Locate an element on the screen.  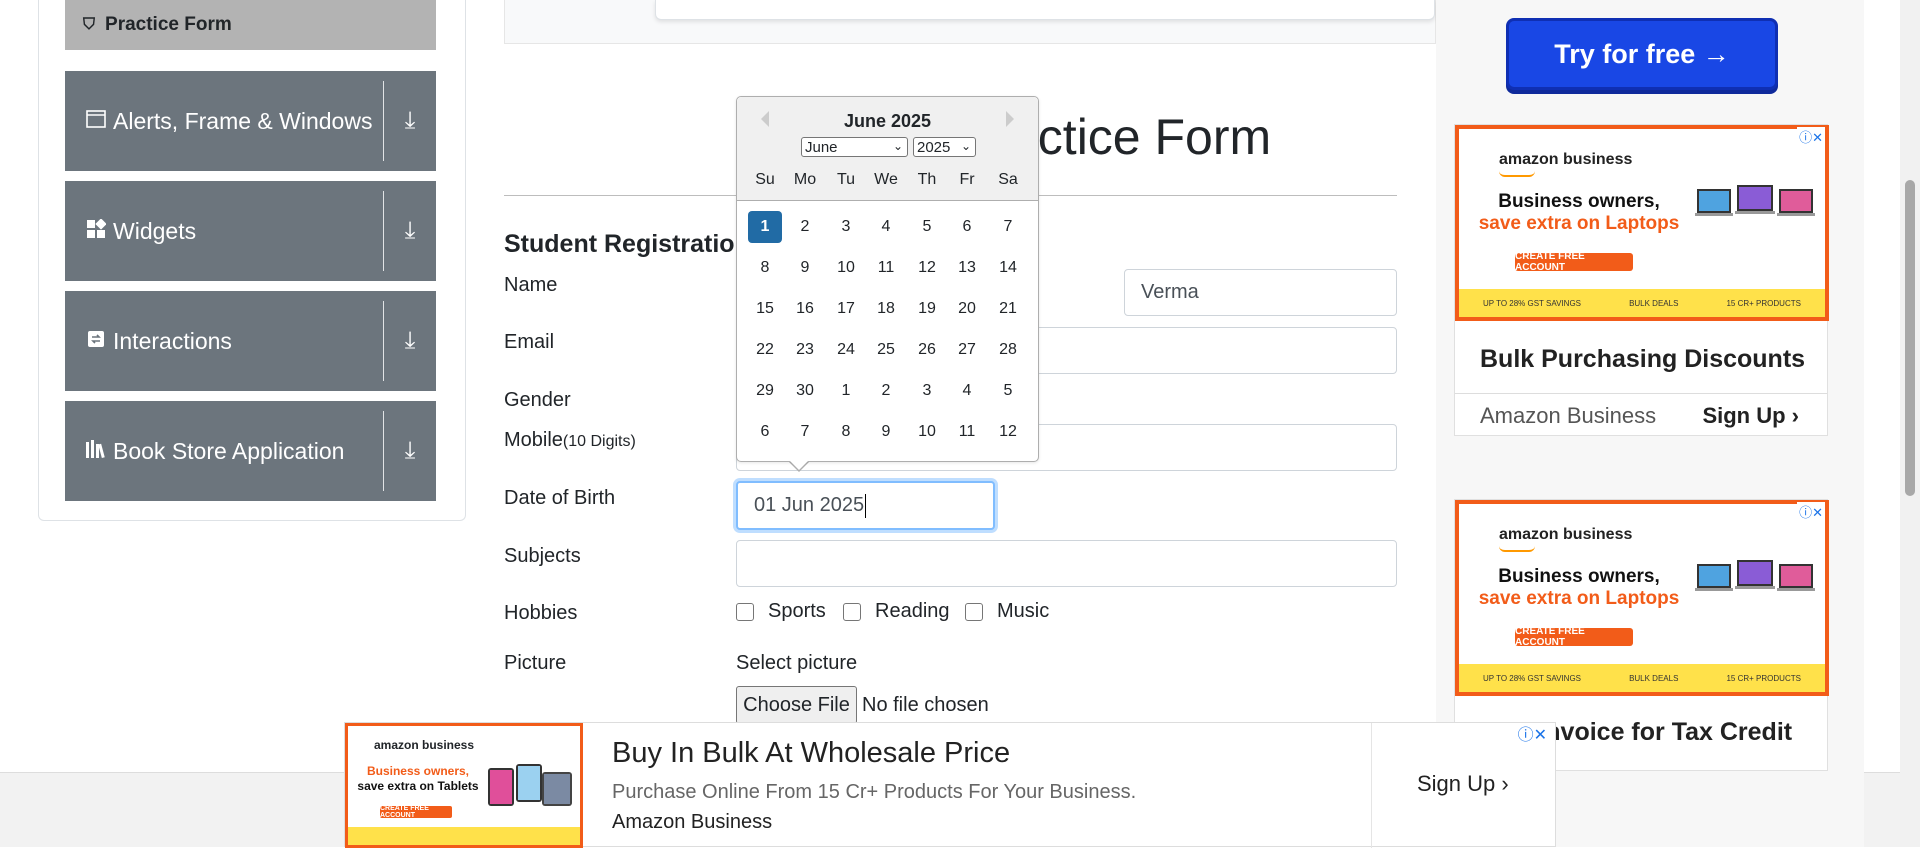
ad-title: Buy In Bulk At Wholesale Price is located at coordinates (811, 753).